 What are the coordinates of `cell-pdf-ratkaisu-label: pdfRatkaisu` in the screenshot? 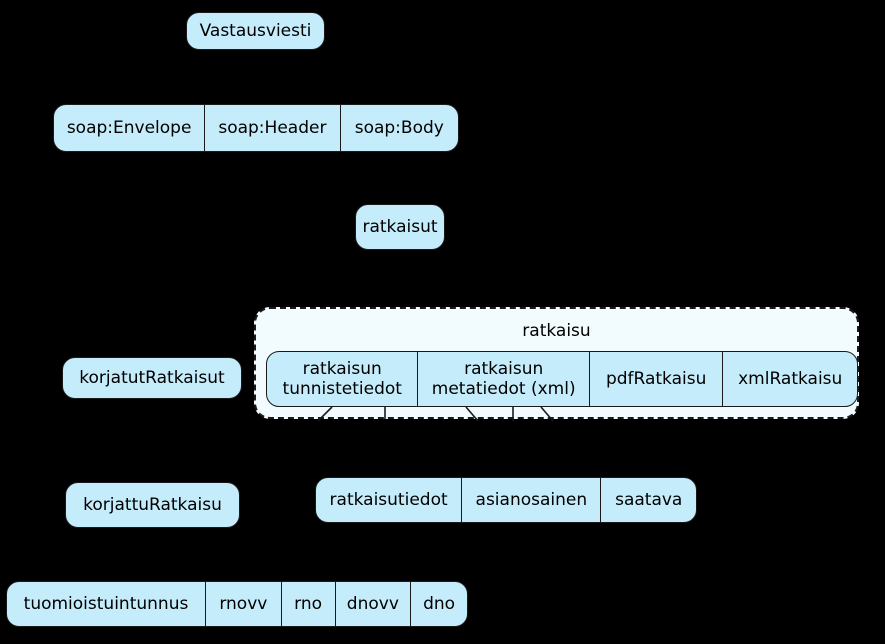 It's located at (656, 378).